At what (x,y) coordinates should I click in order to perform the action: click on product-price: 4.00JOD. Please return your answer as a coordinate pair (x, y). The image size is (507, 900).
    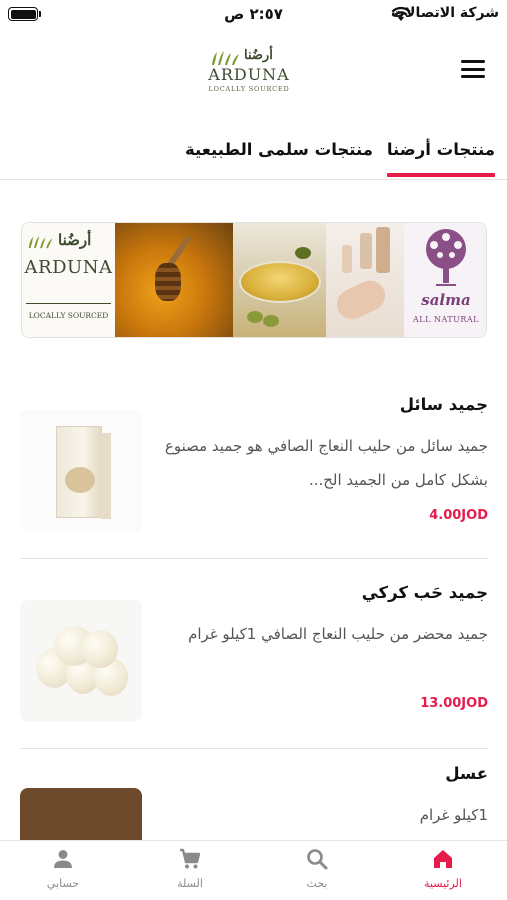
    Looking at the image, I should click on (458, 515).